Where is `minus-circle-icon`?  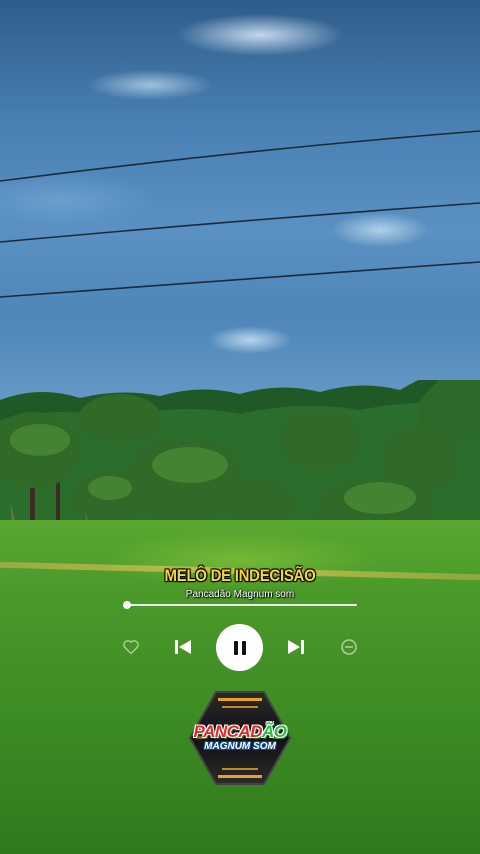 minus-circle-icon is located at coordinates (349, 647).